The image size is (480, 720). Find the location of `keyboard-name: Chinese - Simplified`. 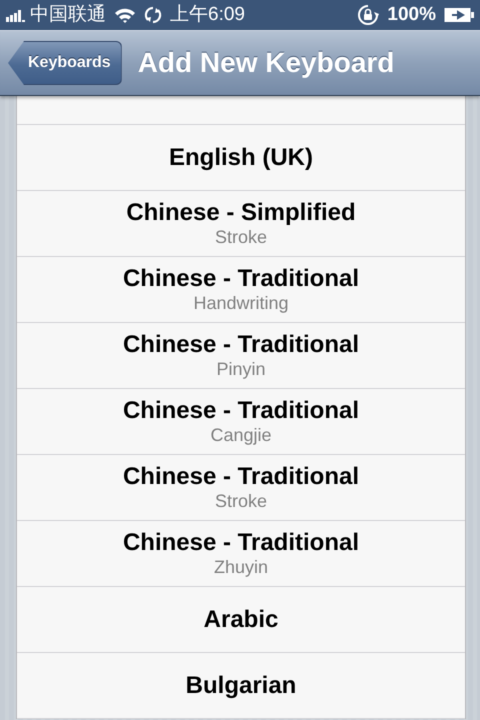

keyboard-name: Chinese - Simplified is located at coordinates (241, 212).